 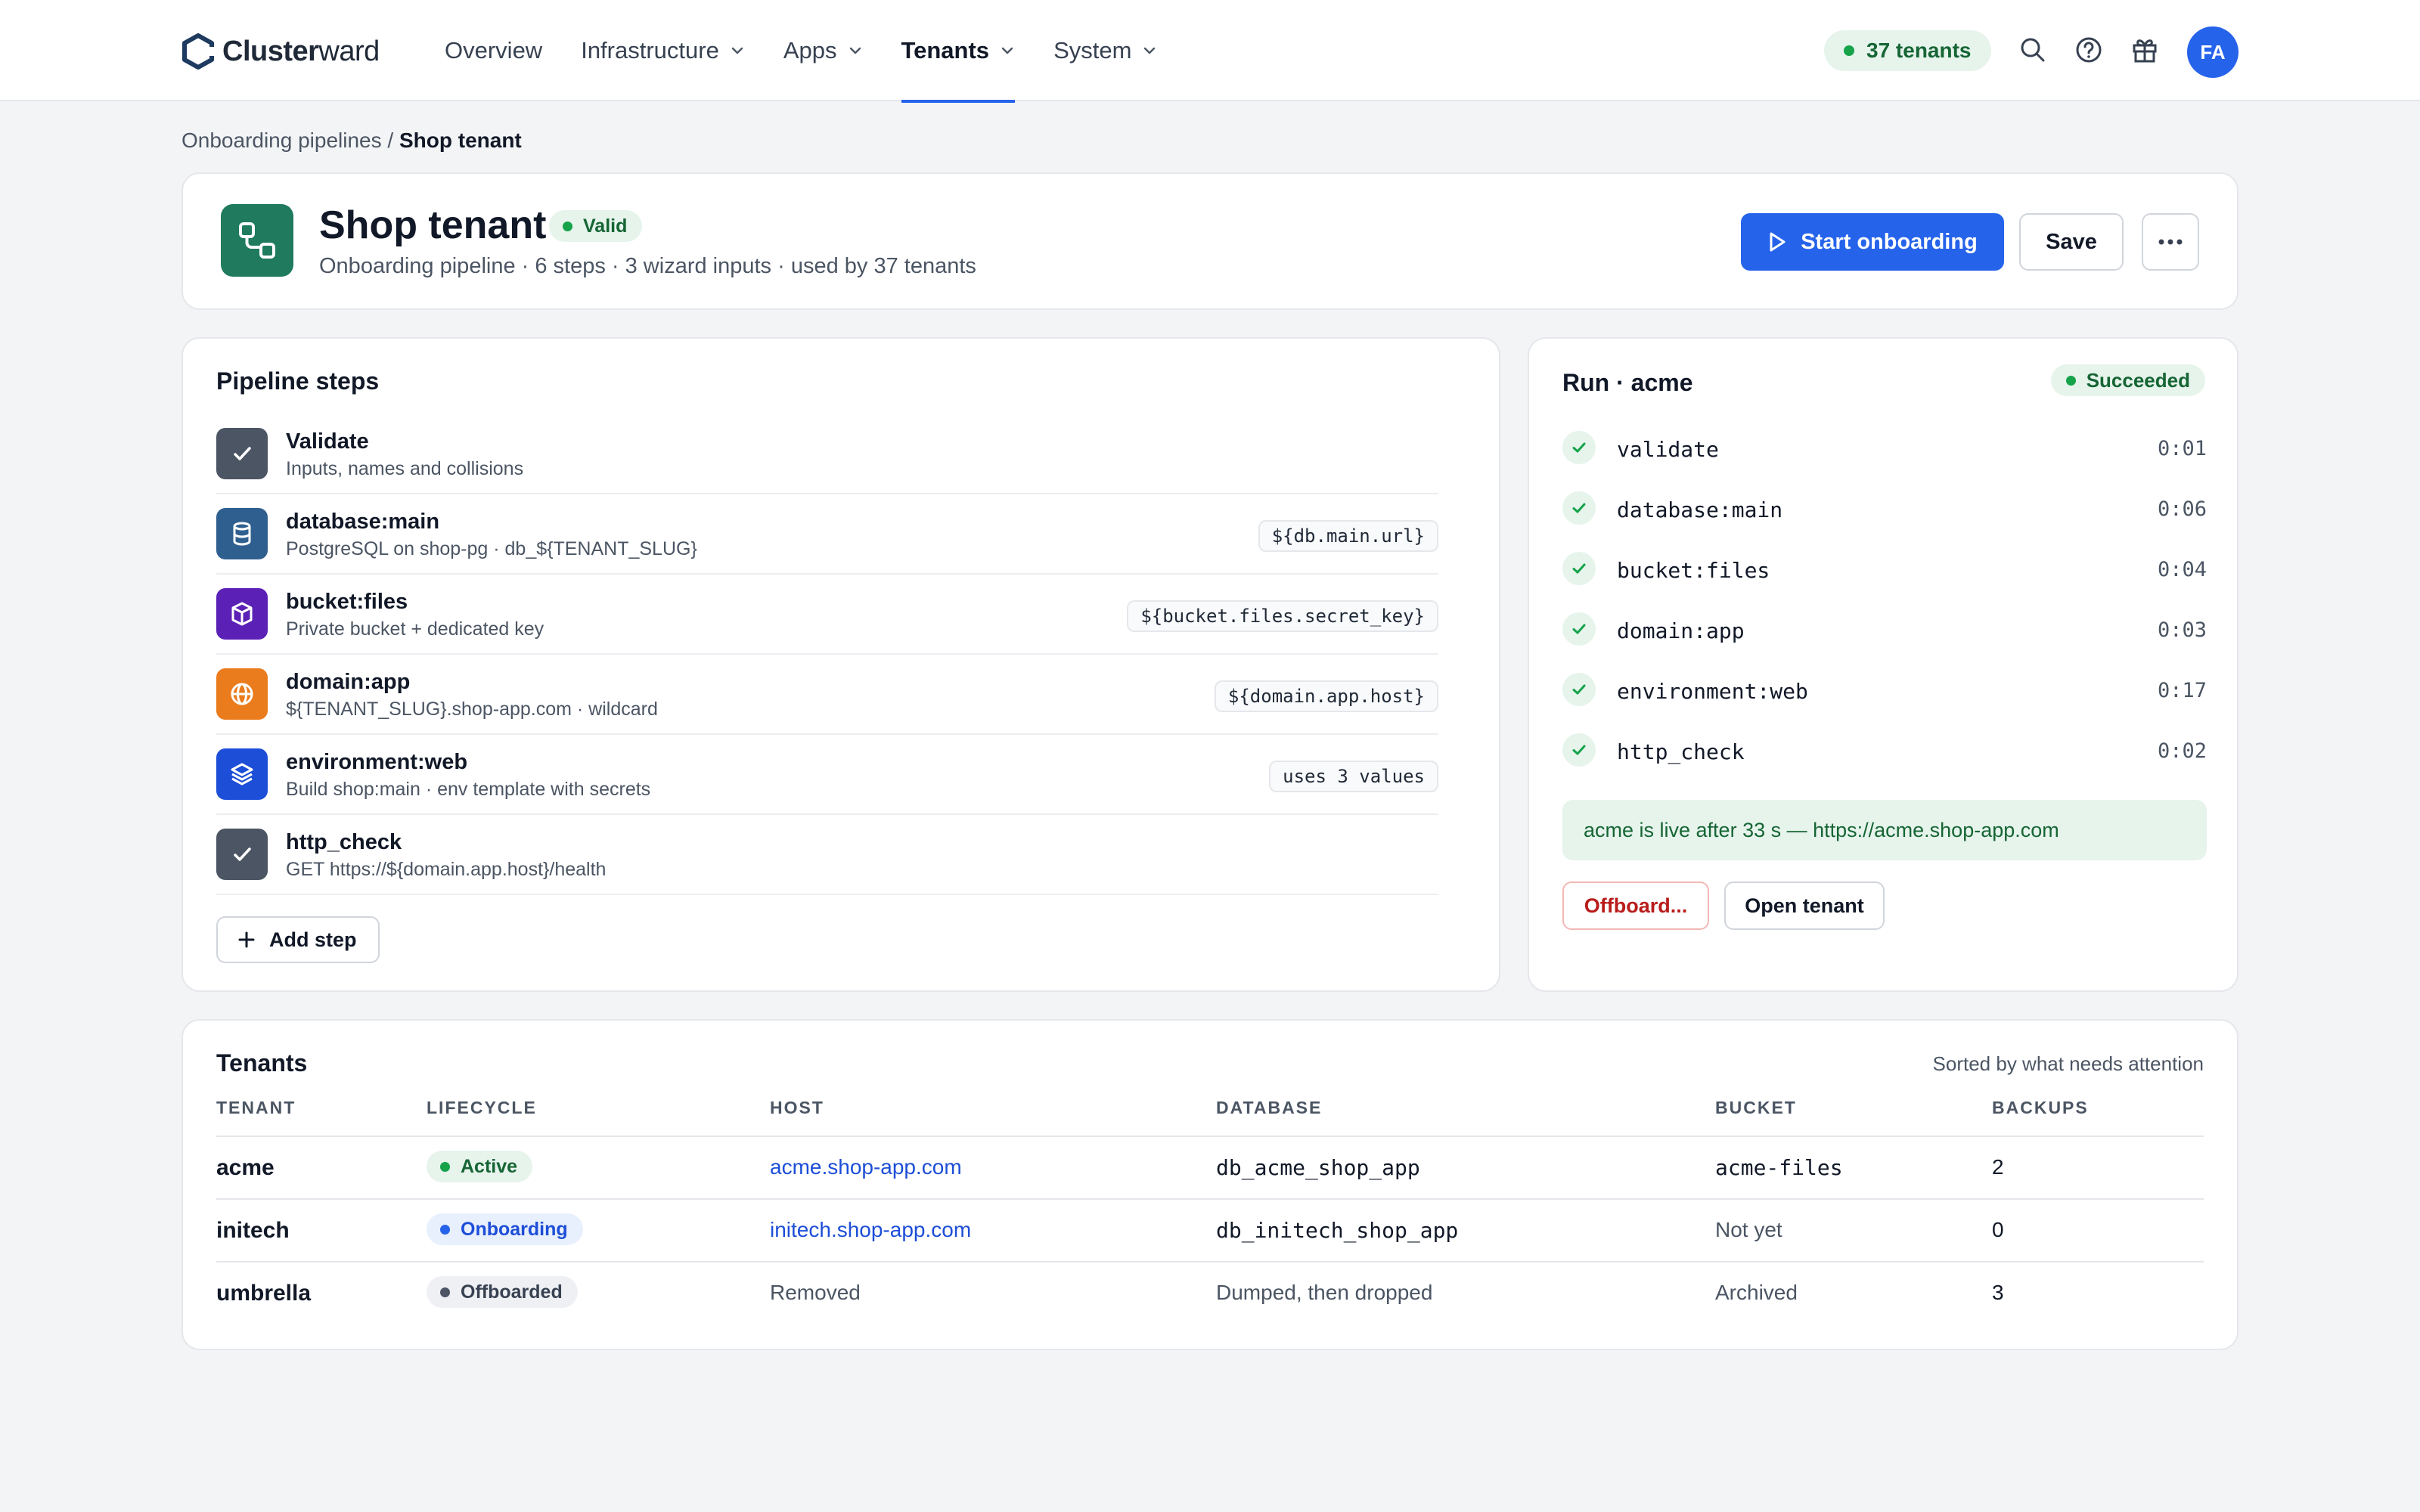 I want to click on column-header-backups: BACKUPS, so click(x=2041, y=1108).